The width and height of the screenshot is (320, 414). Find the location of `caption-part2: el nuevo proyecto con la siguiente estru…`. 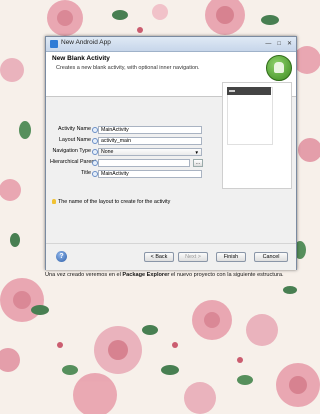

caption-part2: el nuevo proyecto con la siguiente estru… is located at coordinates (226, 275).